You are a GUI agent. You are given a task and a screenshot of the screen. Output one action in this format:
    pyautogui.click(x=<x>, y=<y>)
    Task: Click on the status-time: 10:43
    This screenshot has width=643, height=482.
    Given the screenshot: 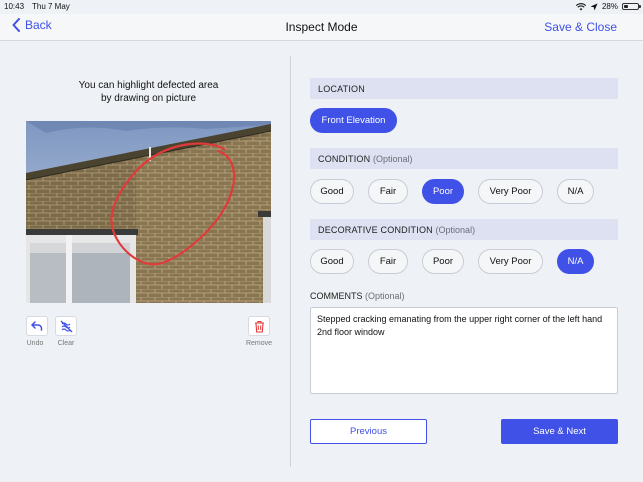 What is the action you would take?
    pyautogui.click(x=14, y=6)
    